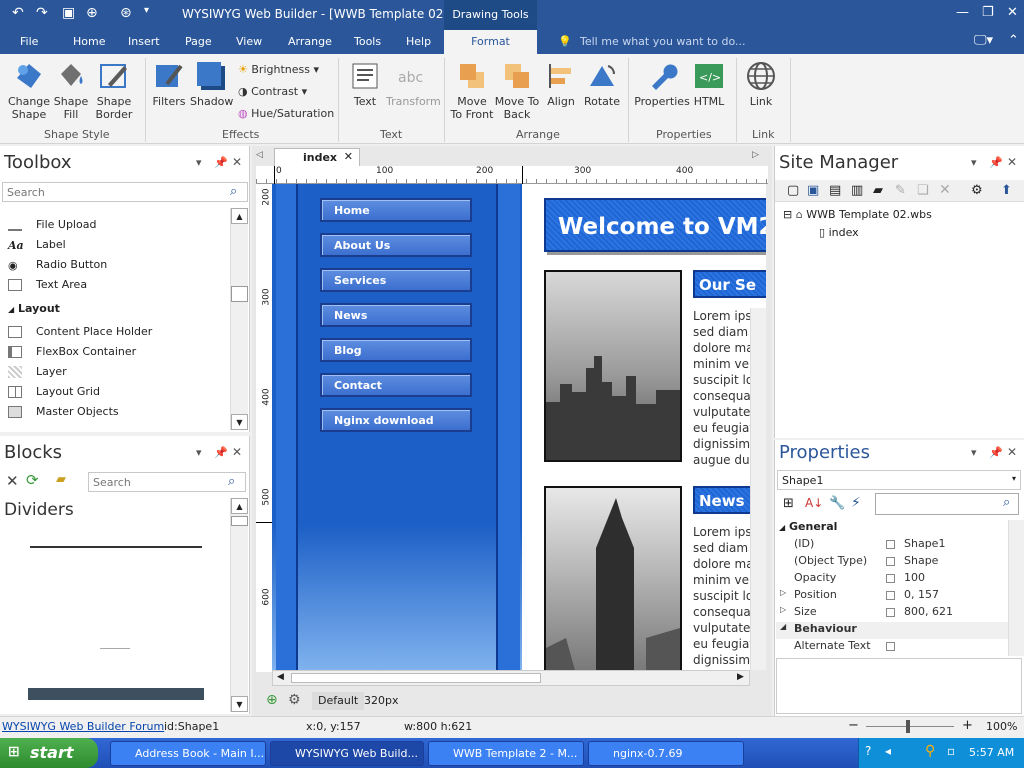  What do you see at coordinates (49, 753) in the screenshot?
I see `start-button: ⊞ start` at bounding box center [49, 753].